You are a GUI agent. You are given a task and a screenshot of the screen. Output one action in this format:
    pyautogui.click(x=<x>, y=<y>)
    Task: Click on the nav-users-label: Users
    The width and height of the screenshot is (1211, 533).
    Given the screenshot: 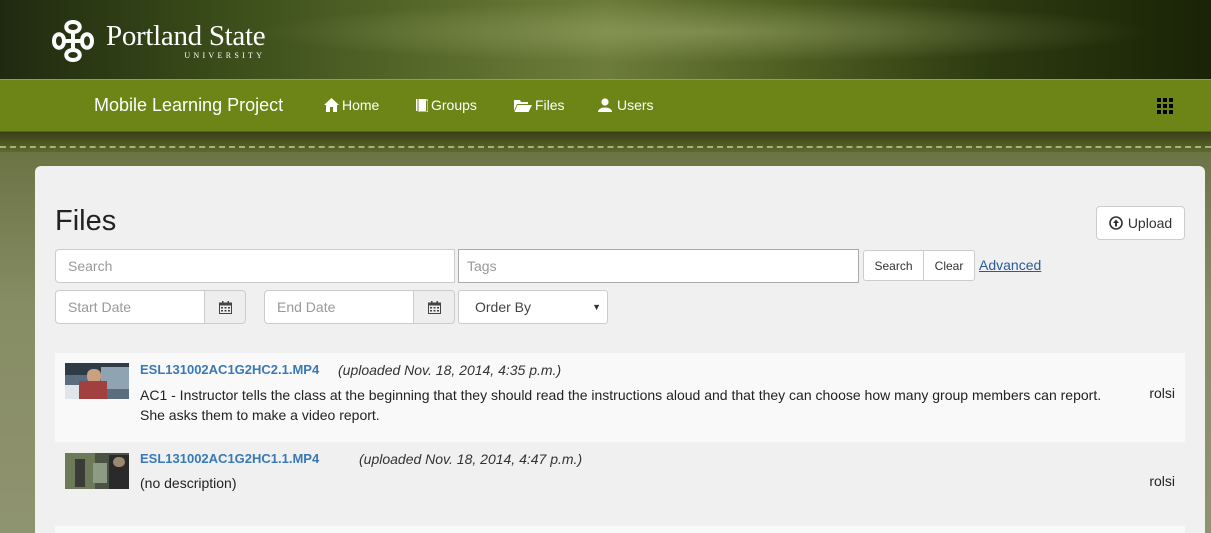 What is the action you would take?
    pyautogui.click(x=635, y=105)
    